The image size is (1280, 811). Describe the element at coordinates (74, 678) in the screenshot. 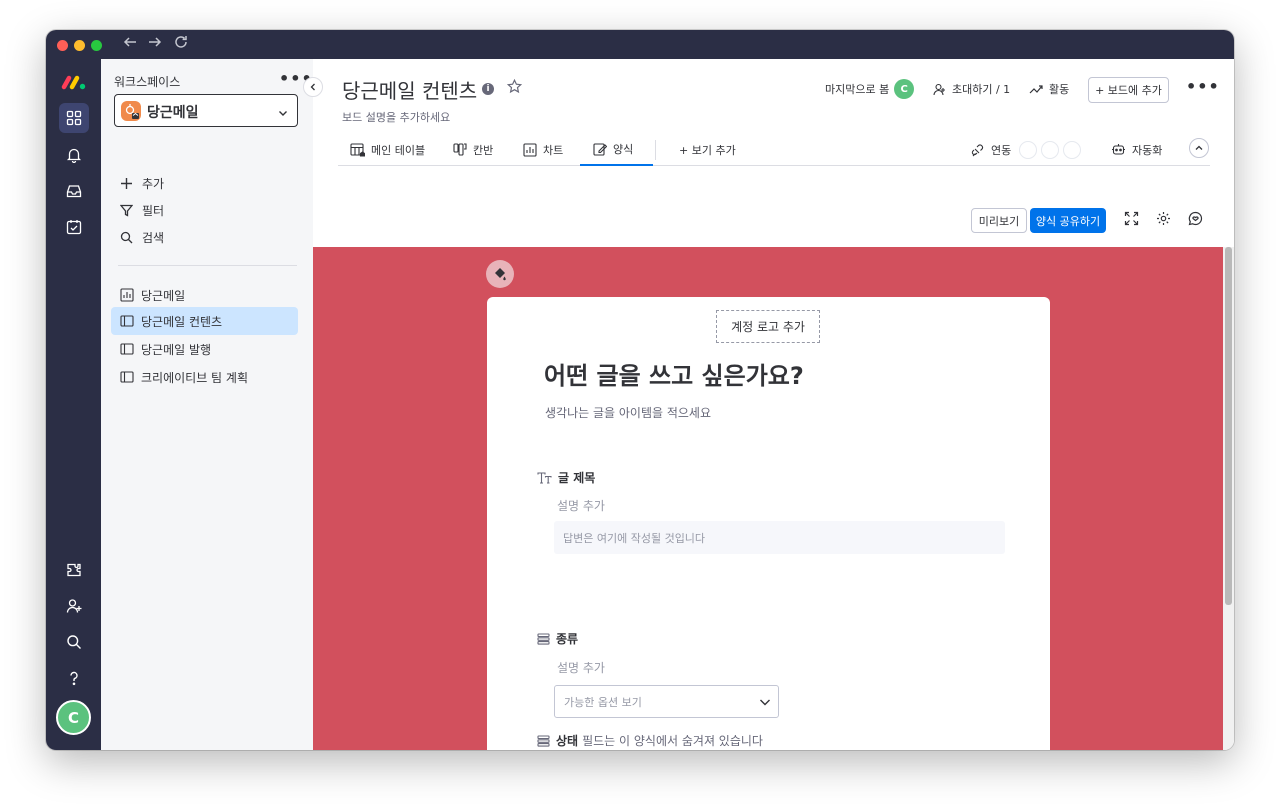

I see `help-question-icon` at that location.